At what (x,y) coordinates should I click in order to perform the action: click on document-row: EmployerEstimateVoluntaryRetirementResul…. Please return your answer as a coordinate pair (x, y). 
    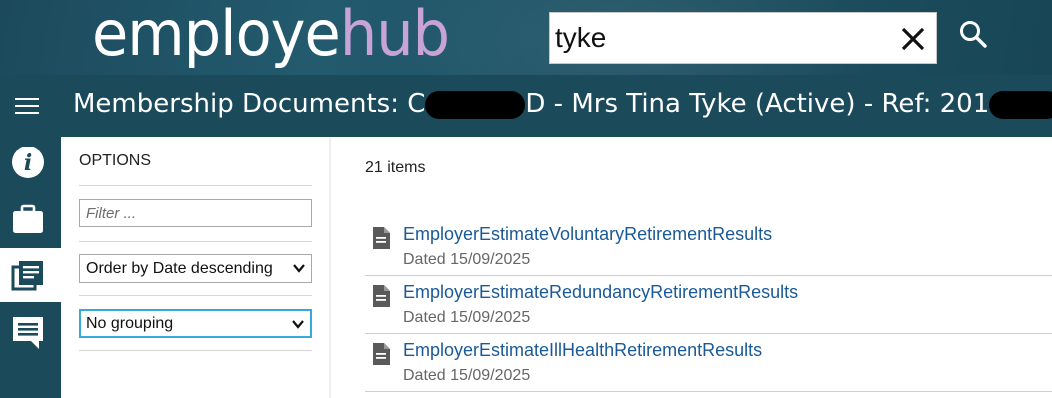
    Looking at the image, I should click on (708, 247).